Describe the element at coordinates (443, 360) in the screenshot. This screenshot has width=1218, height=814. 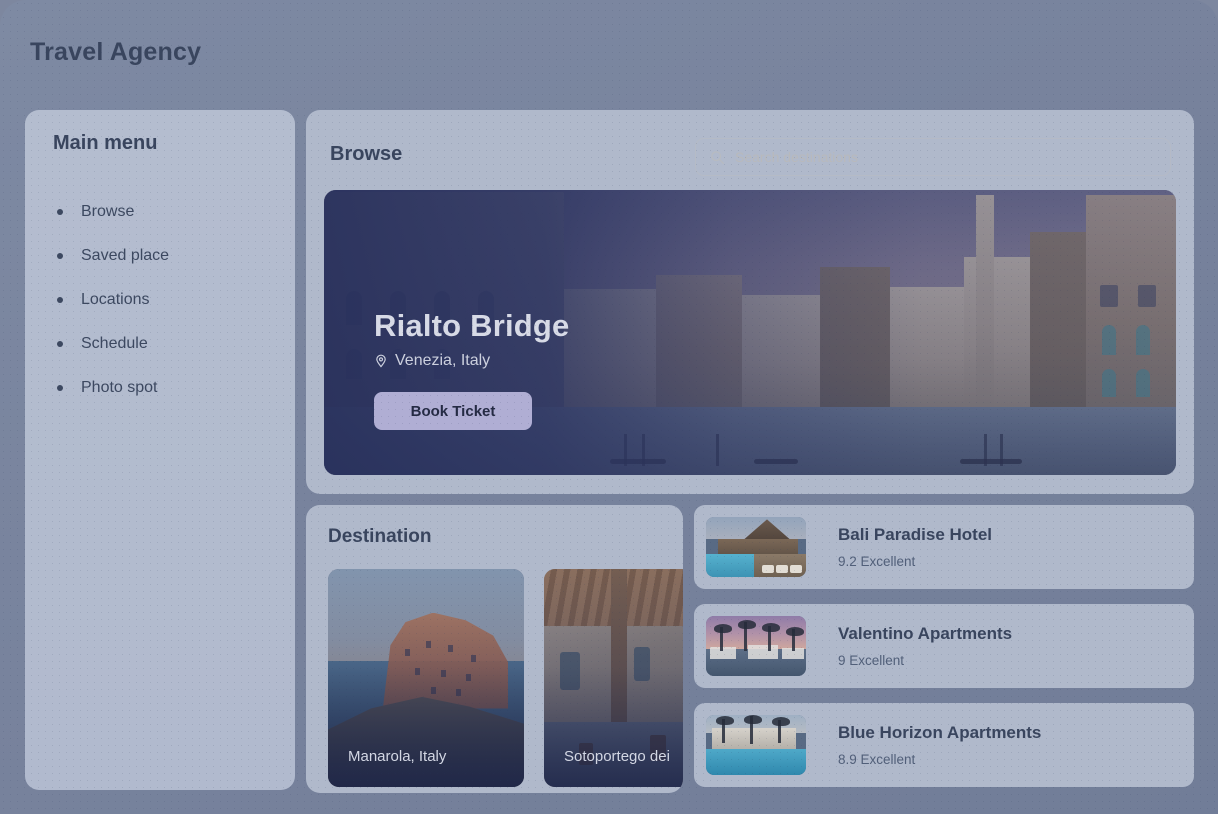
I see `hero-location-label: Venezia, Italy` at that location.